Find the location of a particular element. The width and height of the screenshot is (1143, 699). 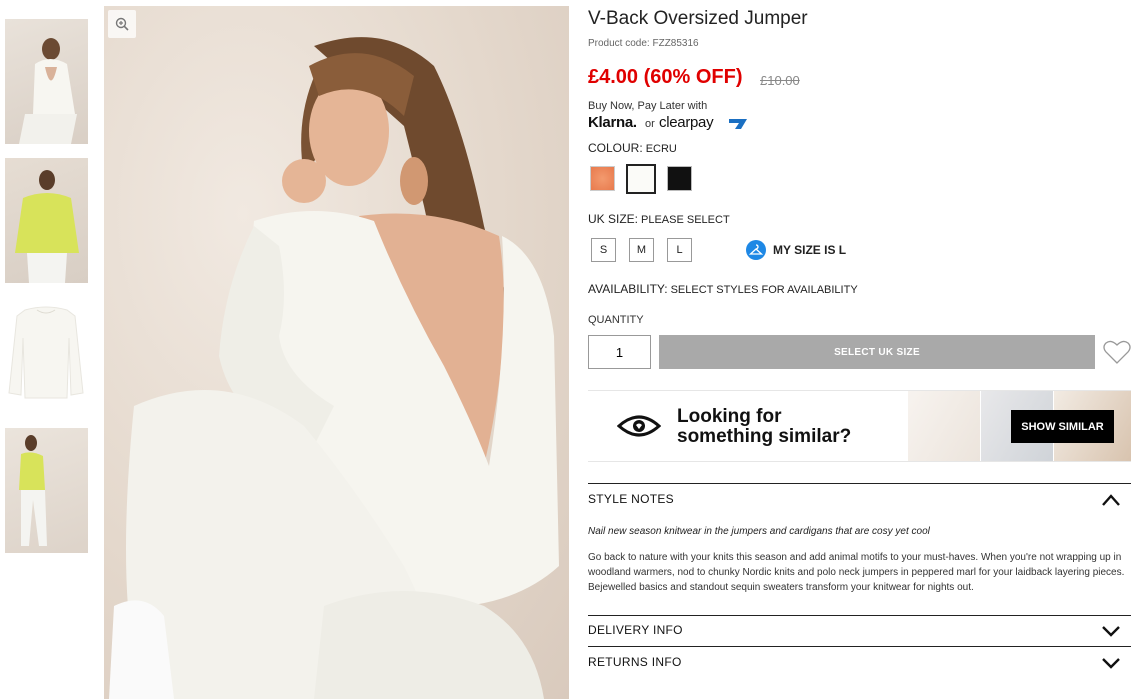

availability-label: AVAILABILITY: is located at coordinates (628, 289).